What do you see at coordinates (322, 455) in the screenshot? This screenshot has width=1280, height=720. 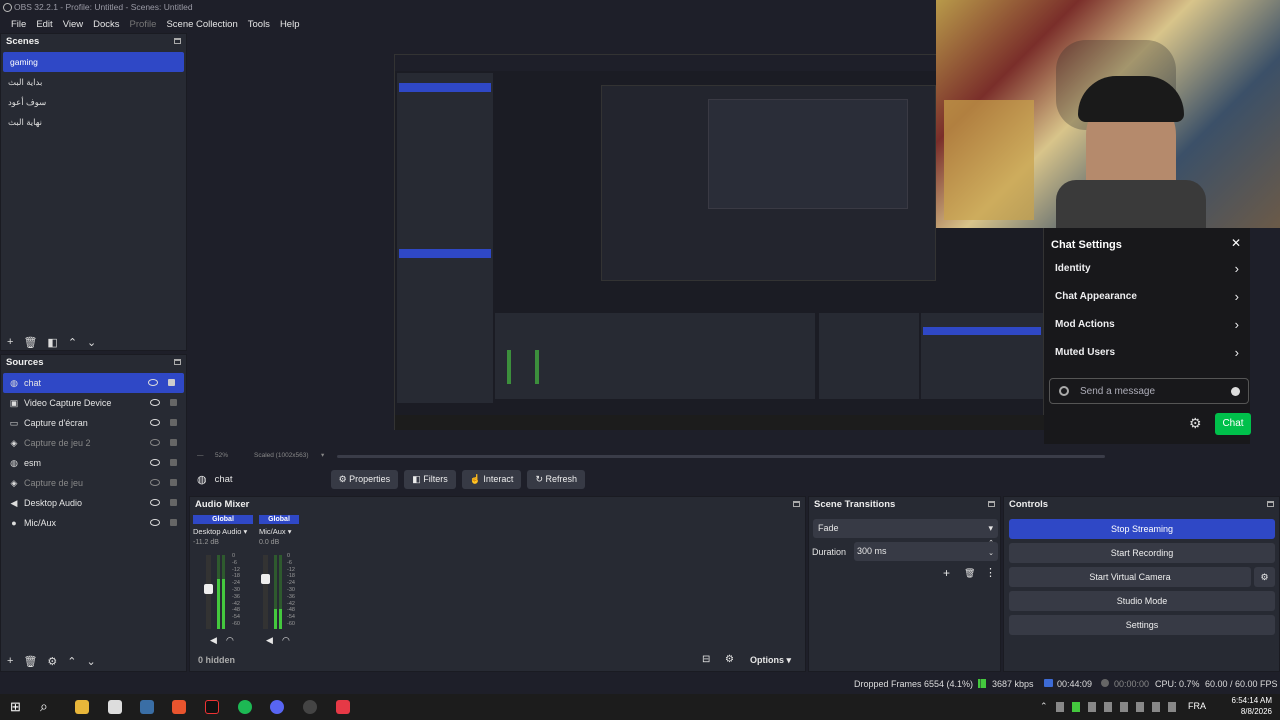 I see `zoom-dropdown-icon: ▾` at bounding box center [322, 455].